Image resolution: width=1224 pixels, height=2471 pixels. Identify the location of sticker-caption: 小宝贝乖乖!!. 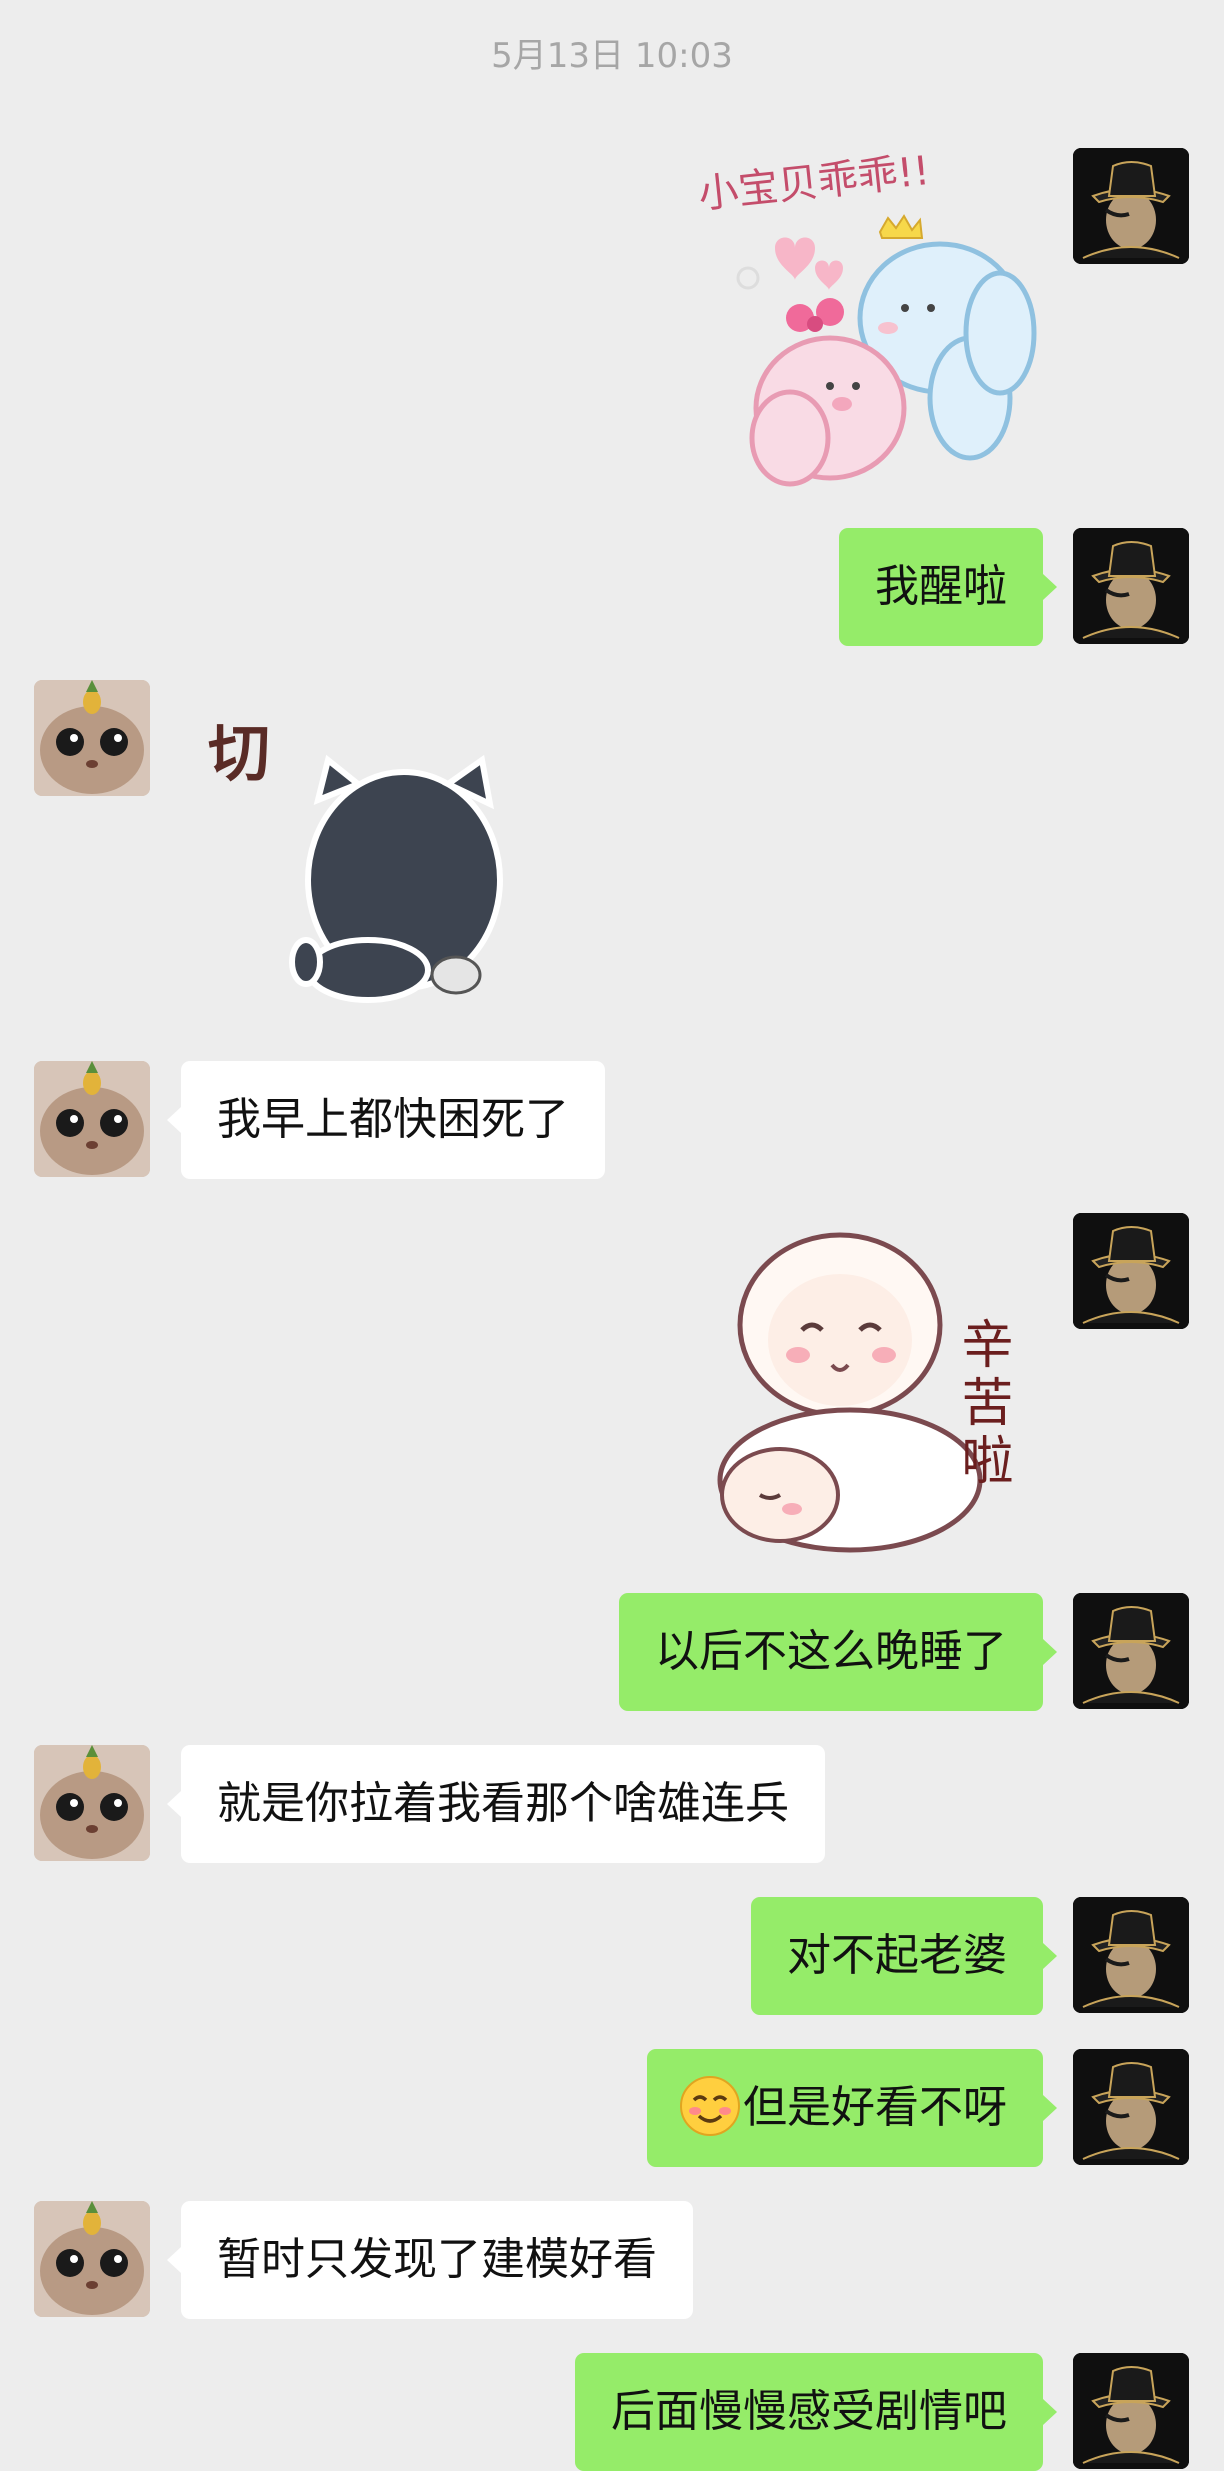
(814, 183).